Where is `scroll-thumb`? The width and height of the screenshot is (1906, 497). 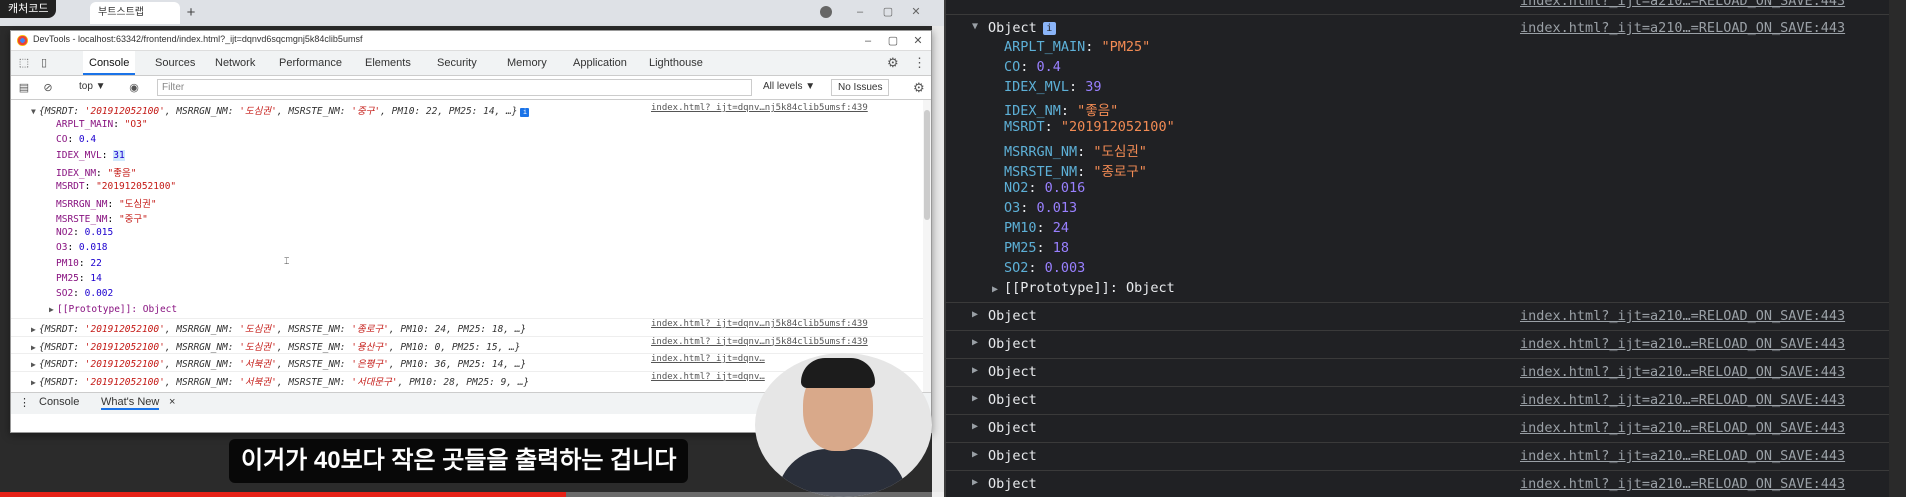 scroll-thumb is located at coordinates (927, 165).